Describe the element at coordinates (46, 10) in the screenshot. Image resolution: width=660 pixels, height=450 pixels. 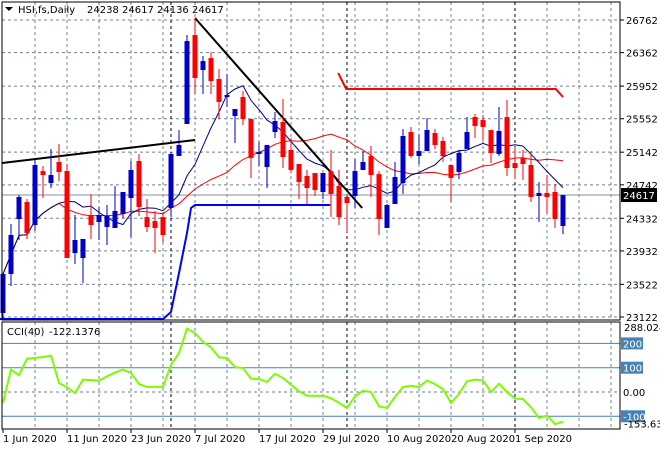
I see `symbol-label: HSI,fs,Daily` at that location.